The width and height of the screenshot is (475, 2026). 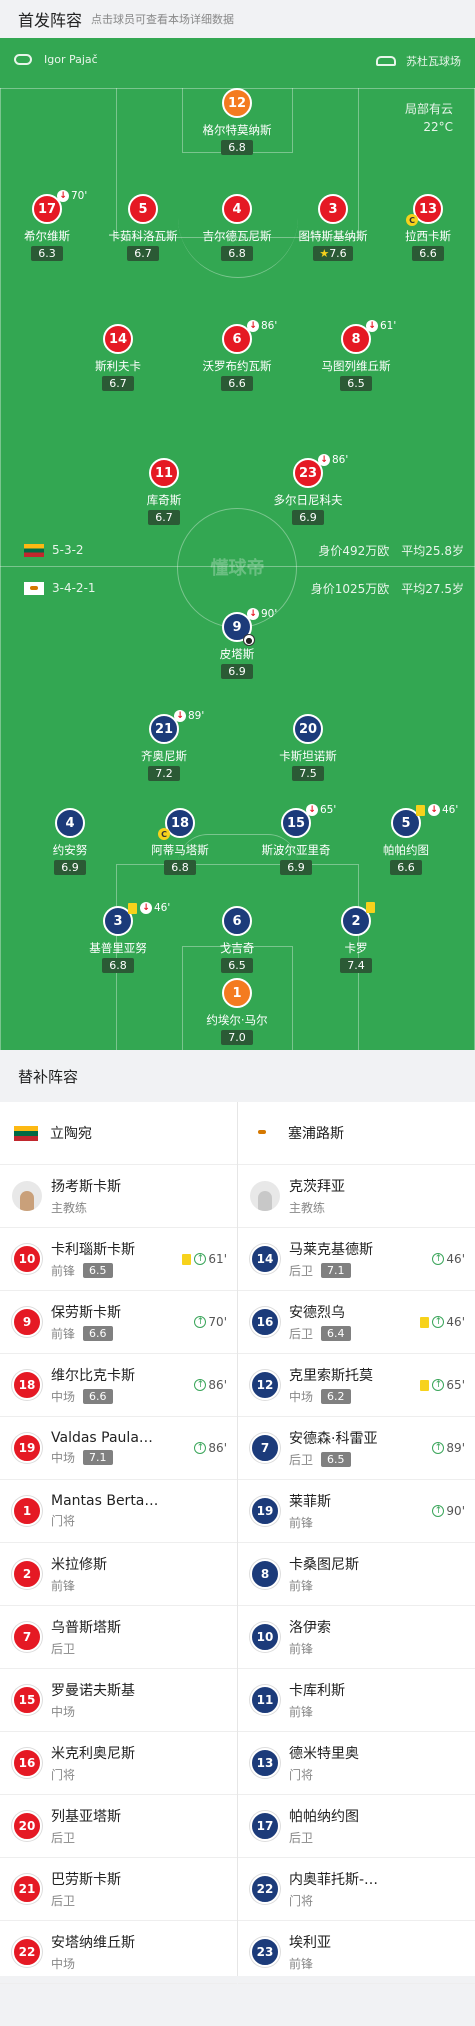 I want to click on sub-player-row: 10 卡利瑙斯卡斯 前锋 6.5 ↑ 61', so click(x=118, y=1259).